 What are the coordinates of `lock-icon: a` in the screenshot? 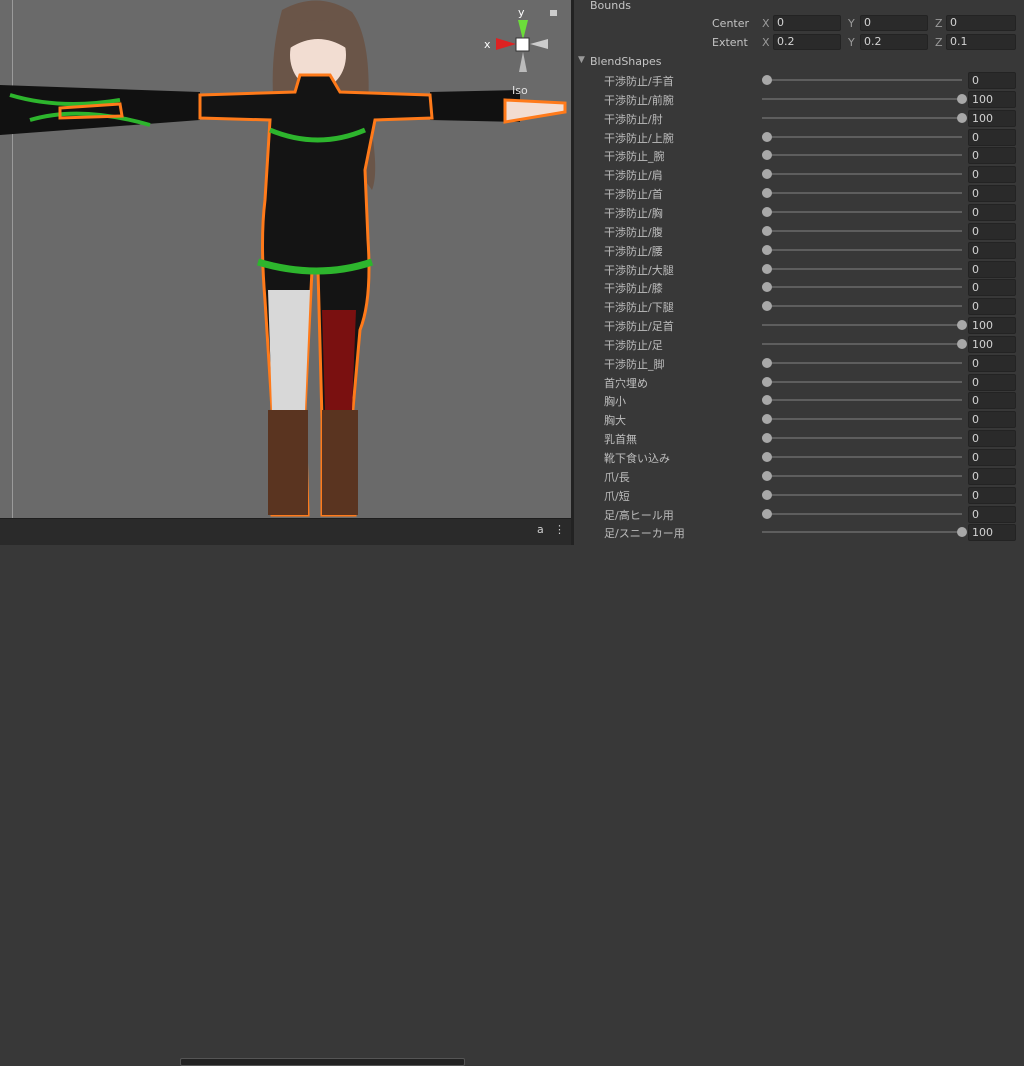 It's located at (540, 529).